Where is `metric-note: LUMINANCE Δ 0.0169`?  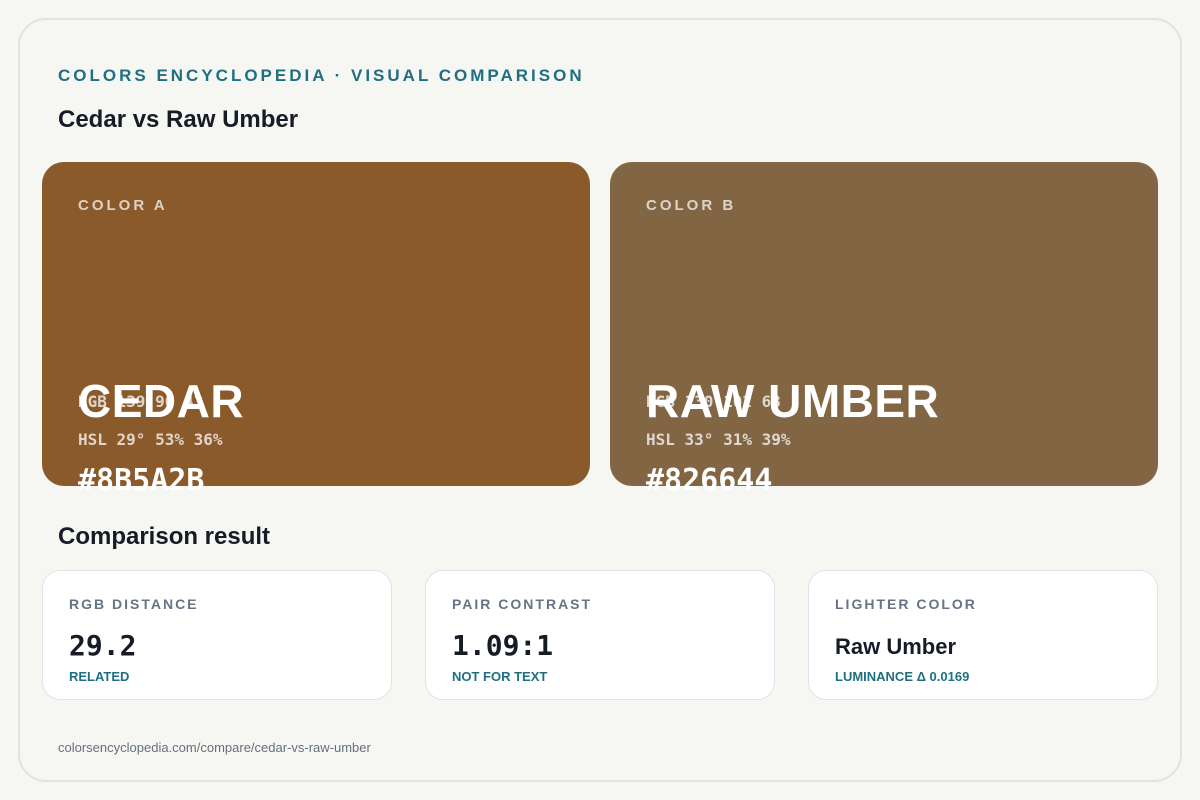 metric-note: LUMINANCE Δ 0.0169 is located at coordinates (902, 676).